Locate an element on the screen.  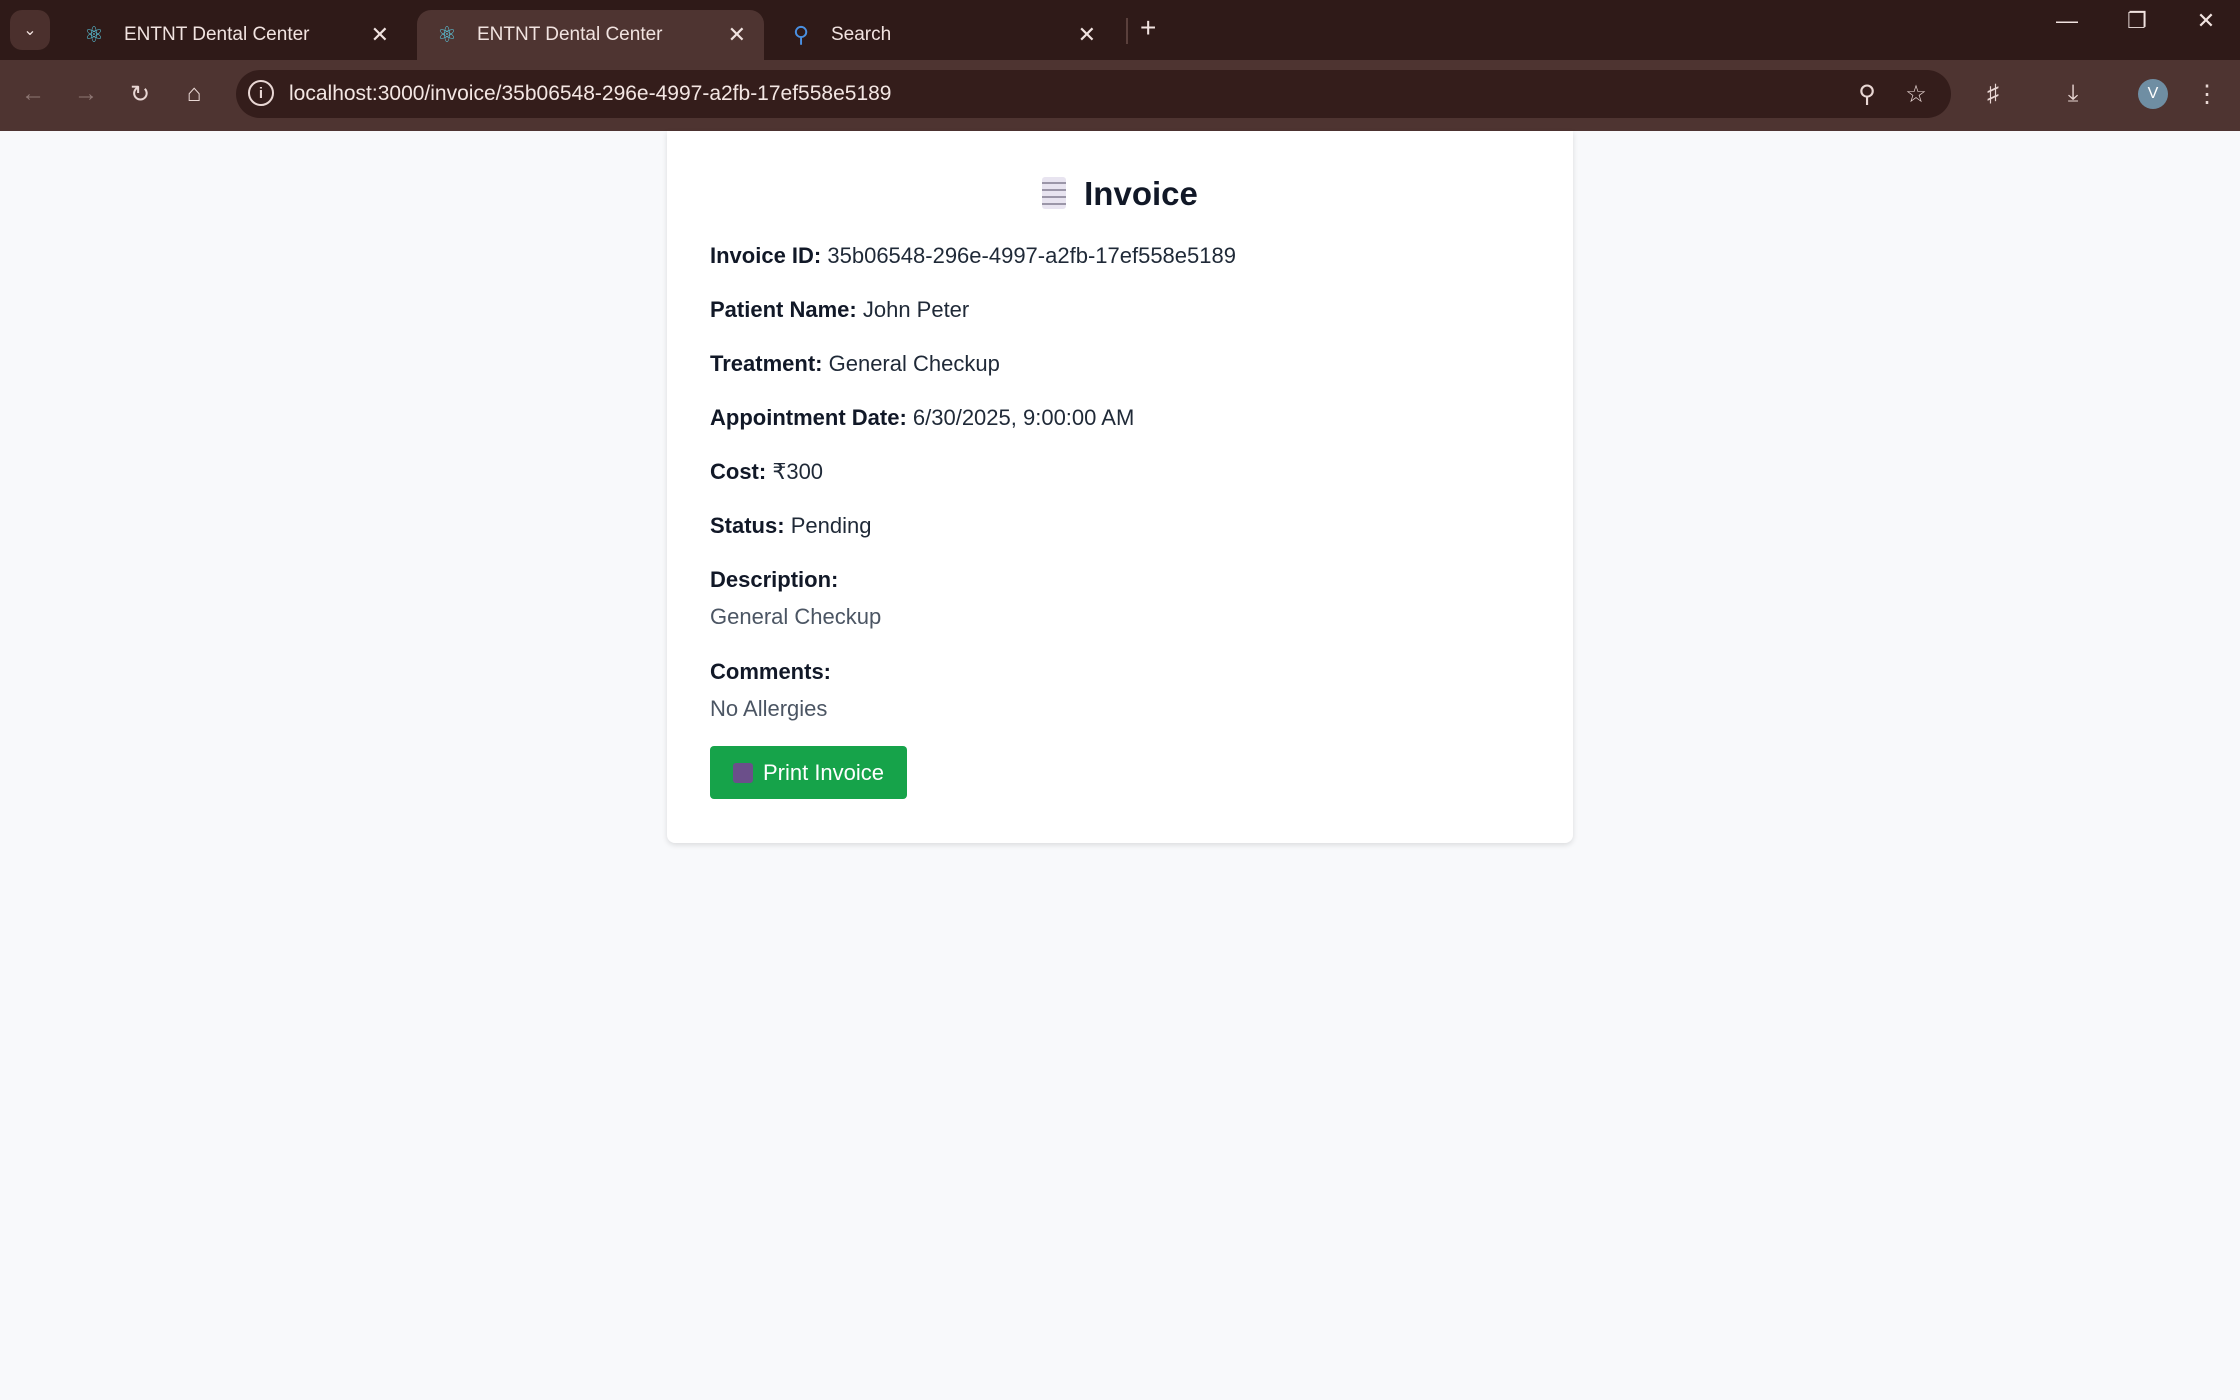
label-text: Comments: is located at coordinates (771, 671).